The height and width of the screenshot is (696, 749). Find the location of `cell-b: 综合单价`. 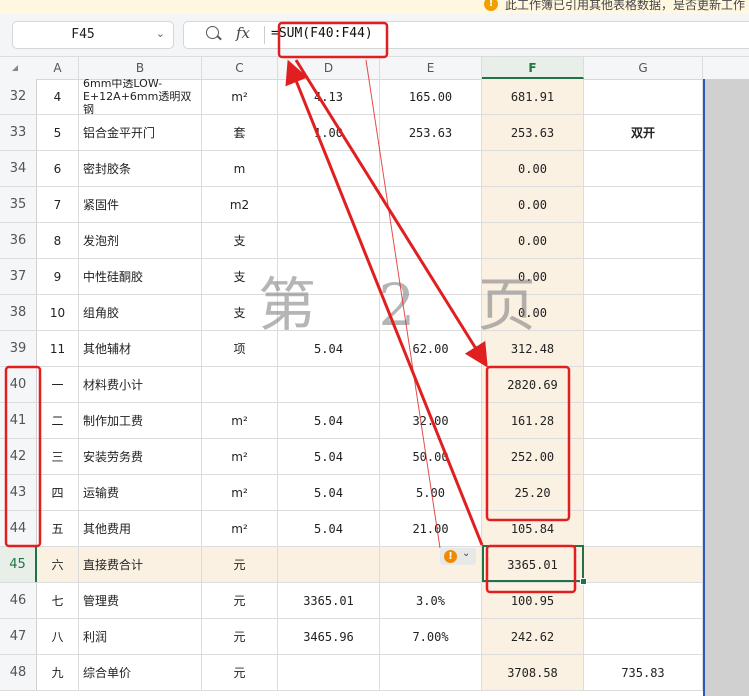

cell-b: 综合单价 is located at coordinates (140, 672).